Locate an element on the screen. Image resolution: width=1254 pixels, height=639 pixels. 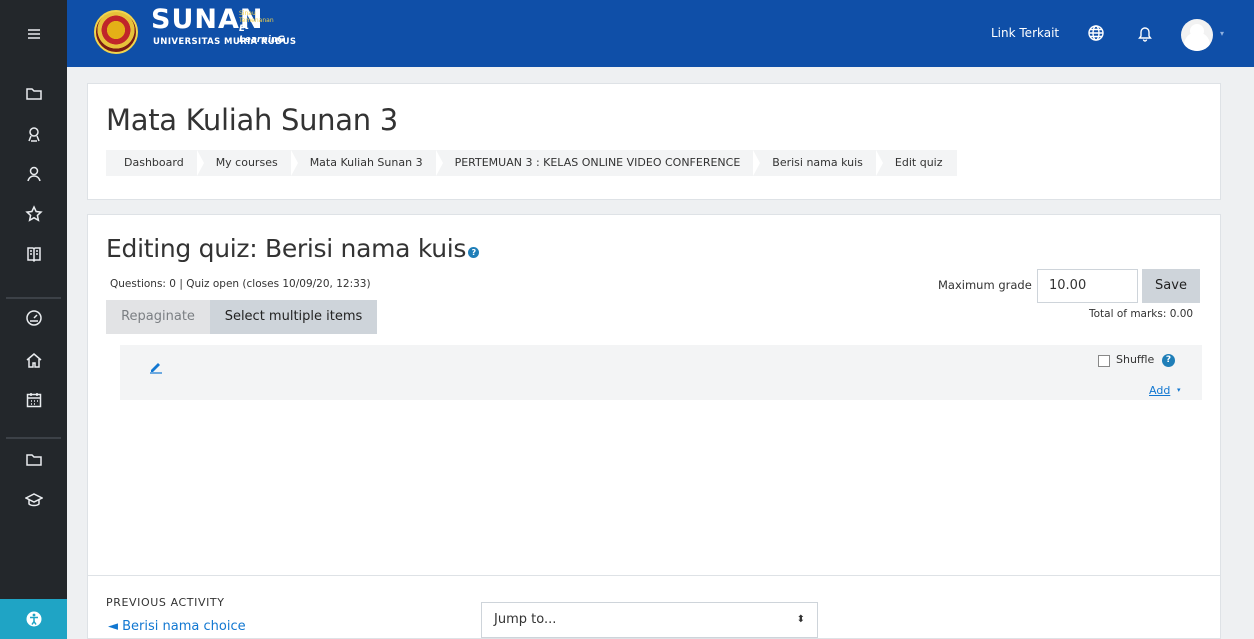
save-button: Save is located at coordinates (1171, 286).